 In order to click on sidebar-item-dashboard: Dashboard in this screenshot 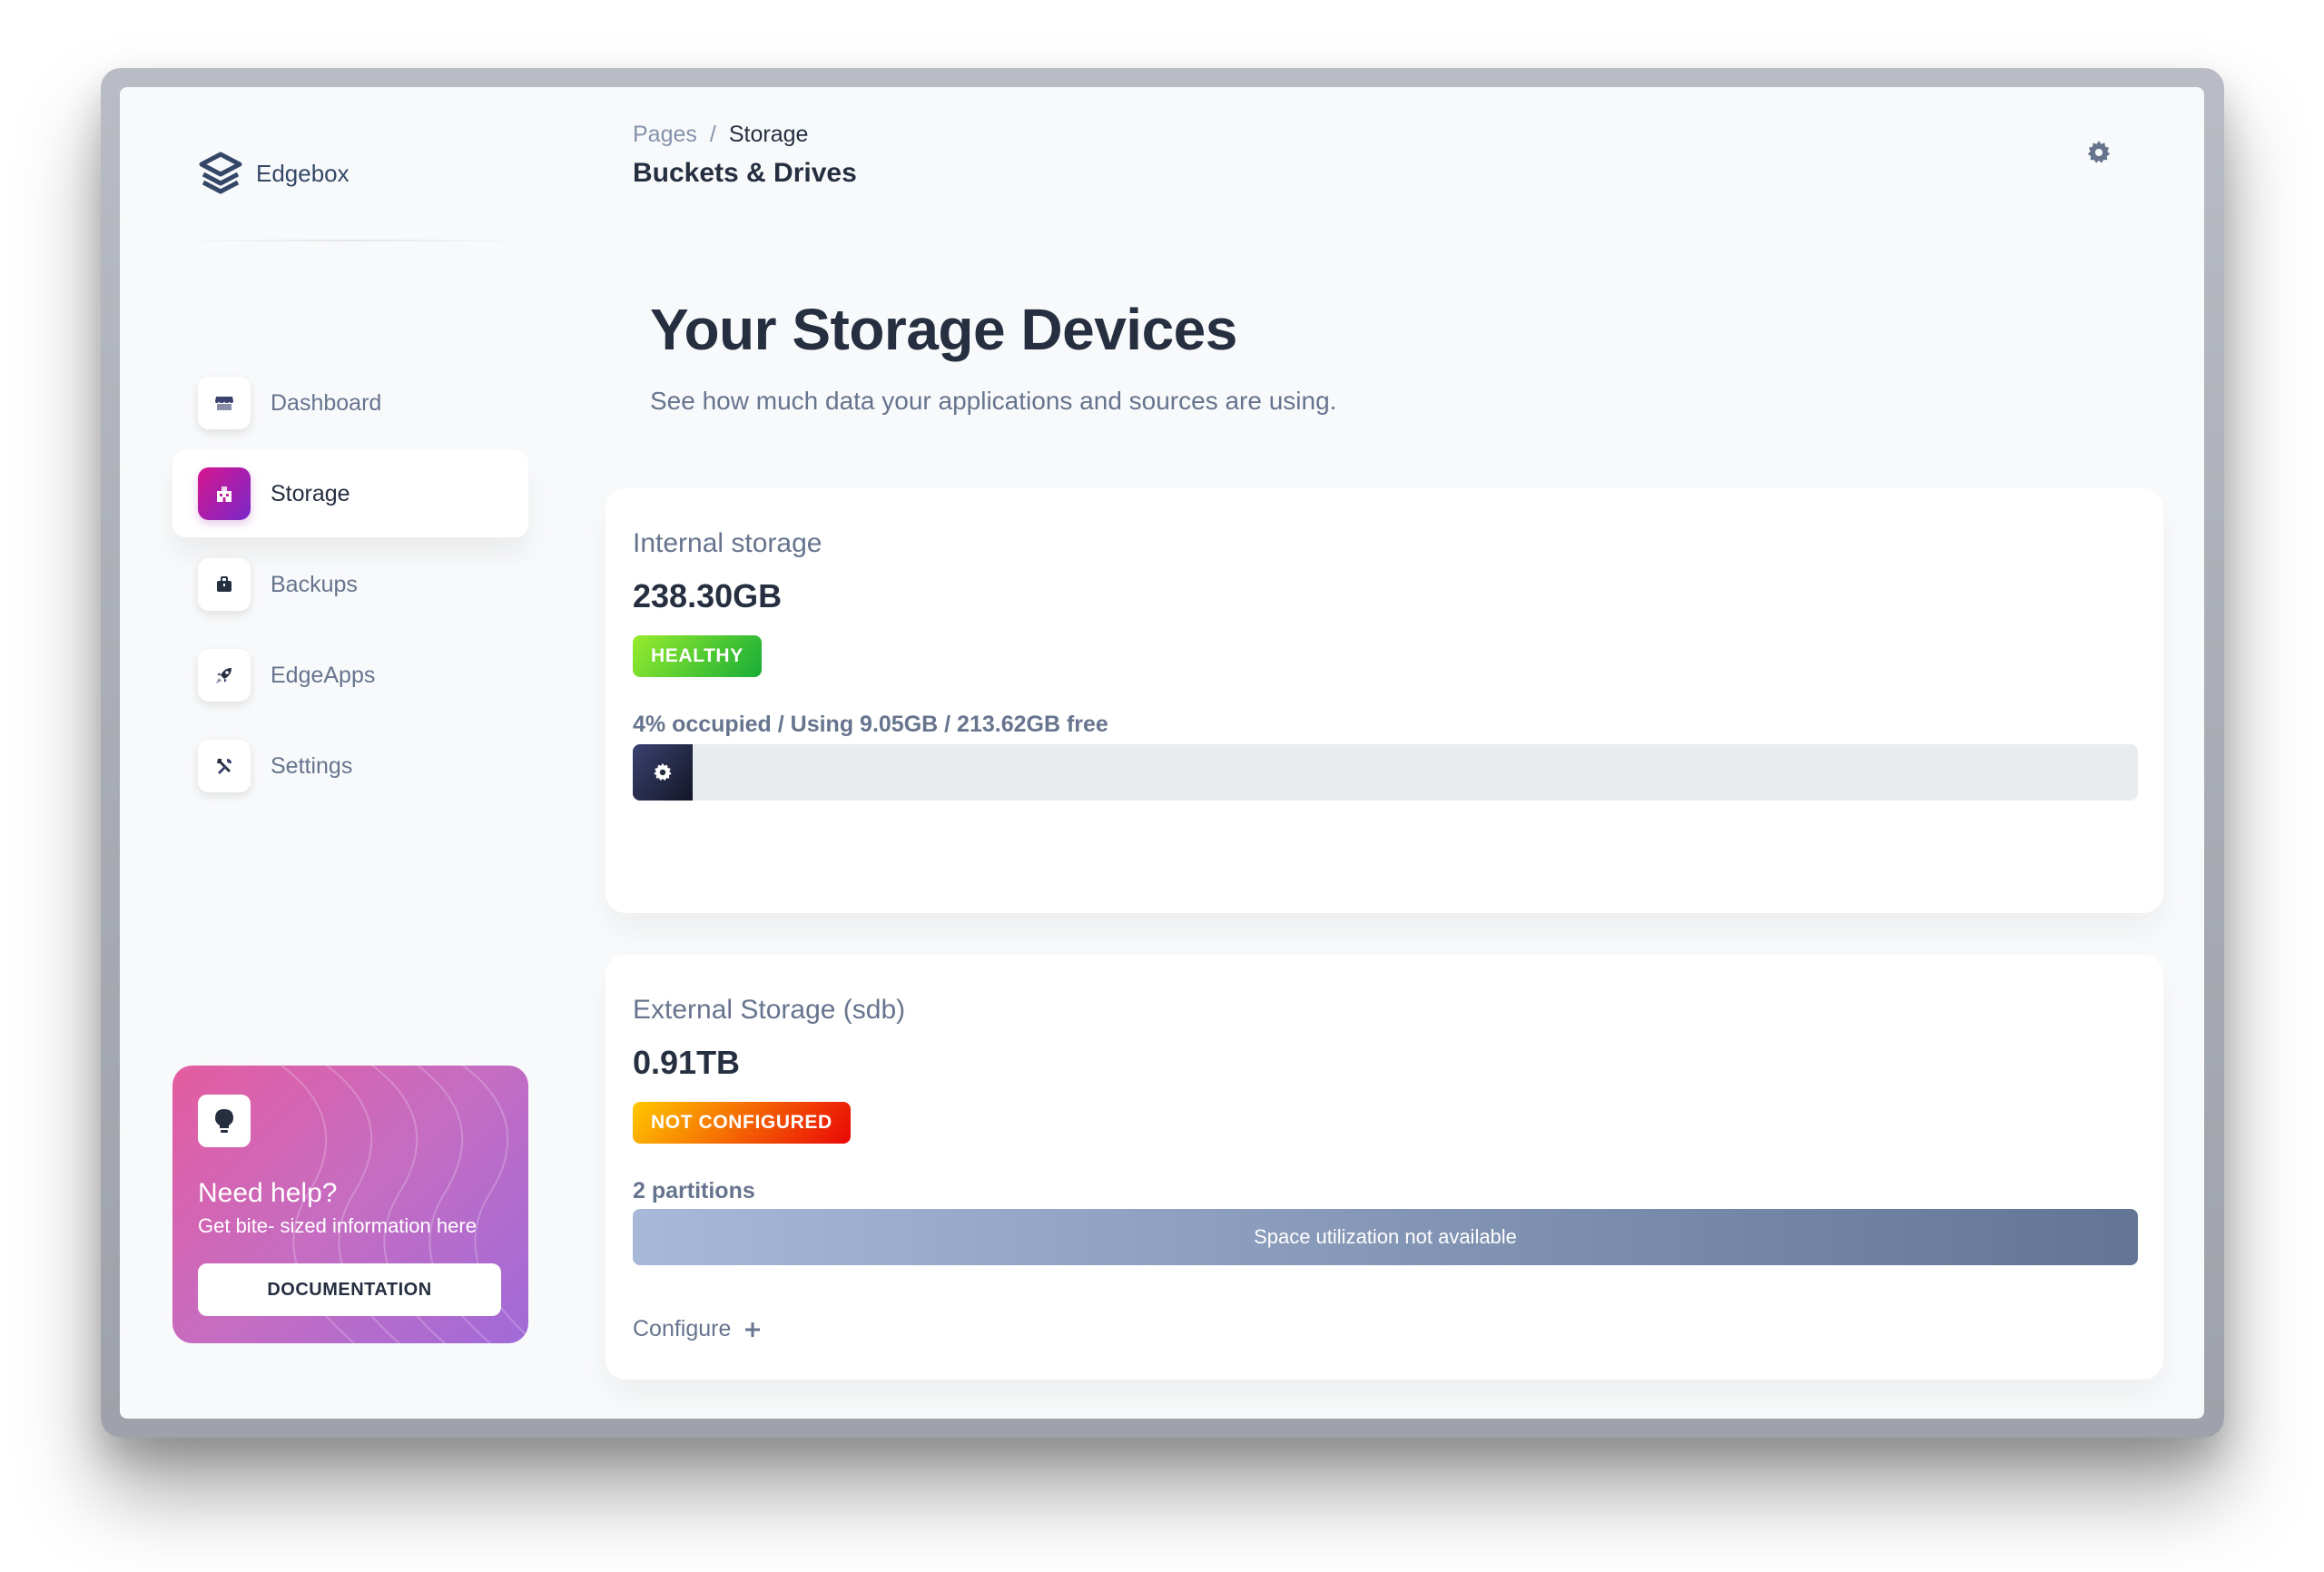, I will do `click(350, 403)`.